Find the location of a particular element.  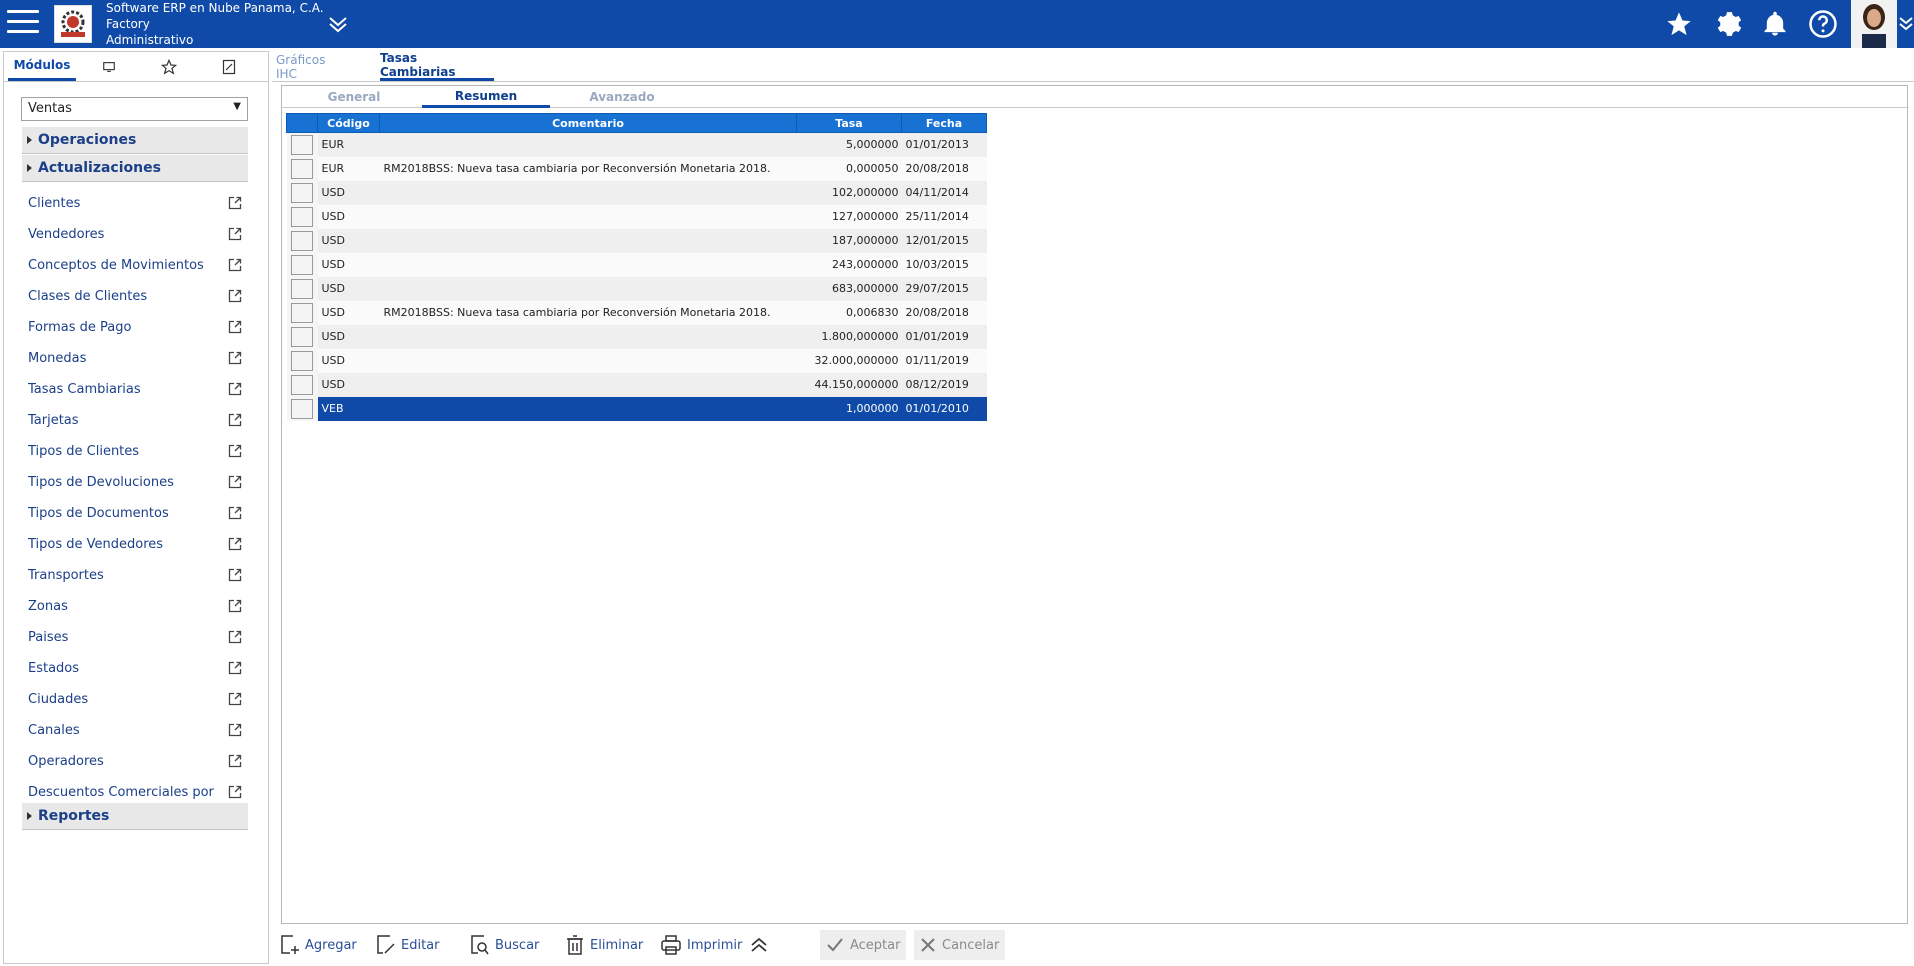

sidebar-item: Clientes is located at coordinates (138, 203).